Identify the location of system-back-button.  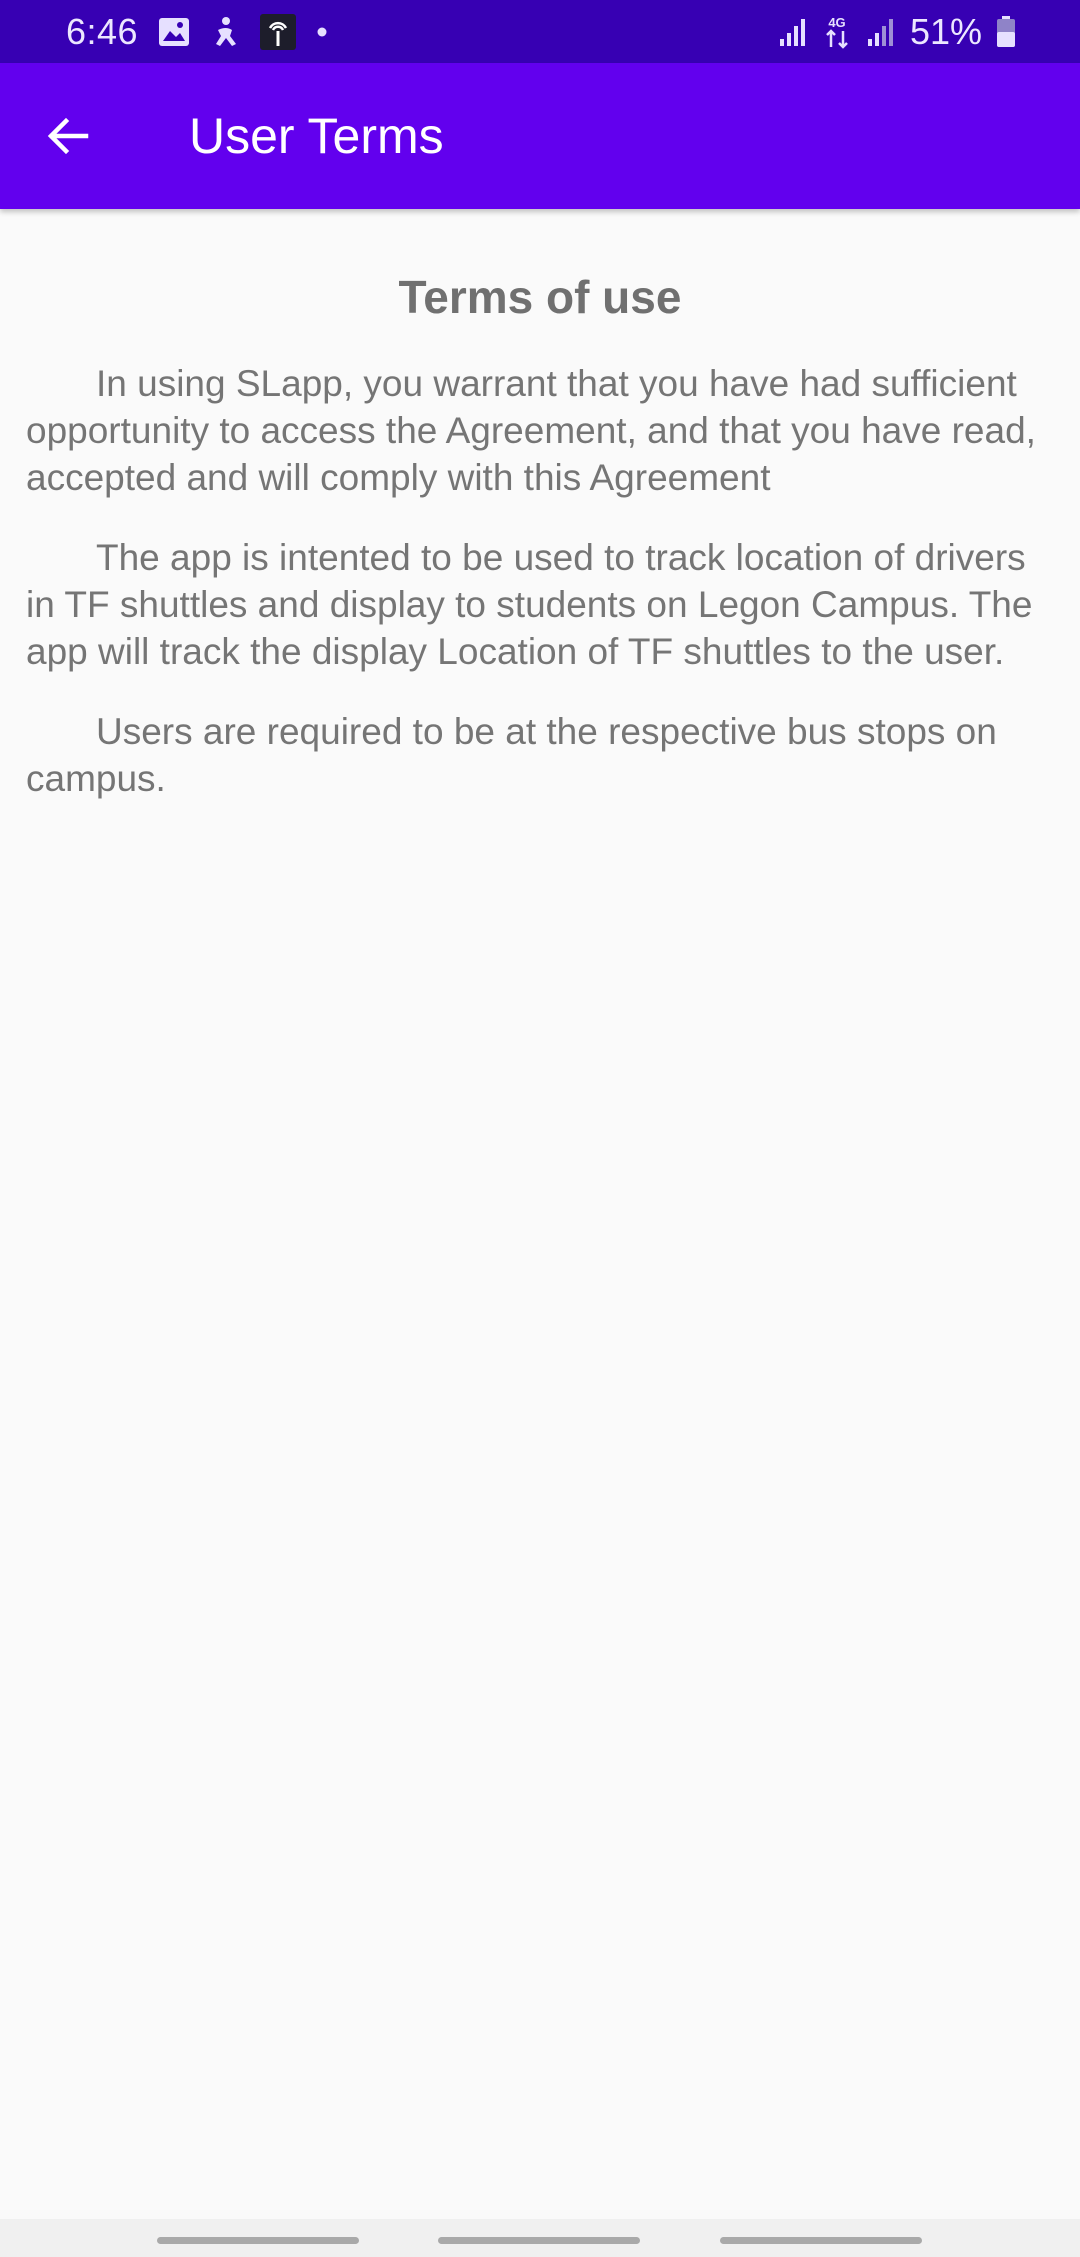
(821, 2240).